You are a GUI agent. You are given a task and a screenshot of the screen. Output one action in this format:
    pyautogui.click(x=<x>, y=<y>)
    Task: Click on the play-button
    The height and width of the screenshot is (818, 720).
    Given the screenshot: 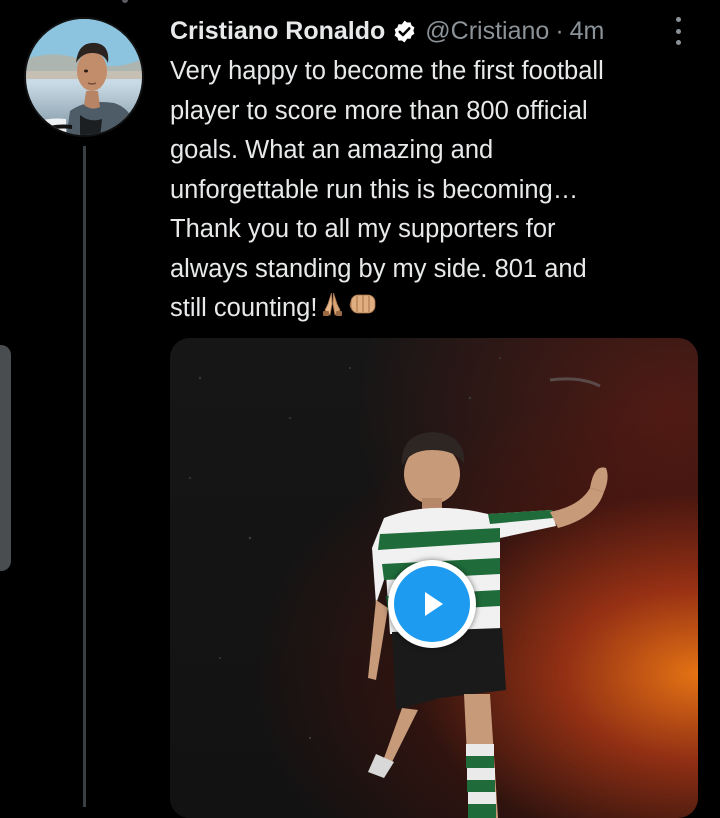 What is the action you would take?
    pyautogui.click(x=432, y=604)
    